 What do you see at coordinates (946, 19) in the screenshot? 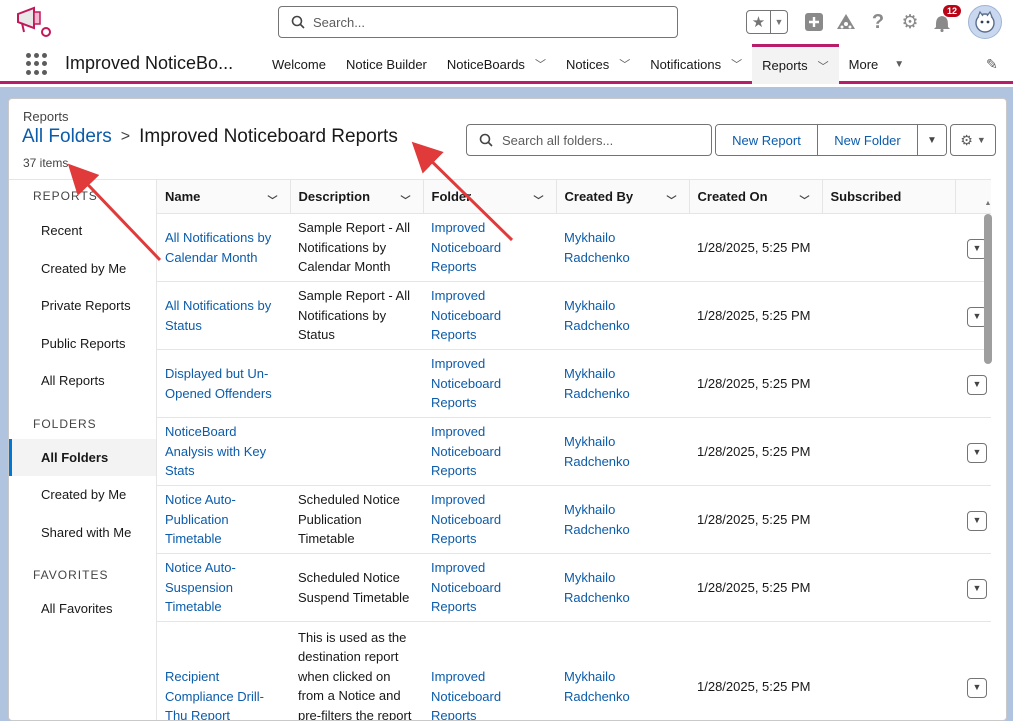
I see `notifications-bell-icon: 12` at bounding box center [946, 19].